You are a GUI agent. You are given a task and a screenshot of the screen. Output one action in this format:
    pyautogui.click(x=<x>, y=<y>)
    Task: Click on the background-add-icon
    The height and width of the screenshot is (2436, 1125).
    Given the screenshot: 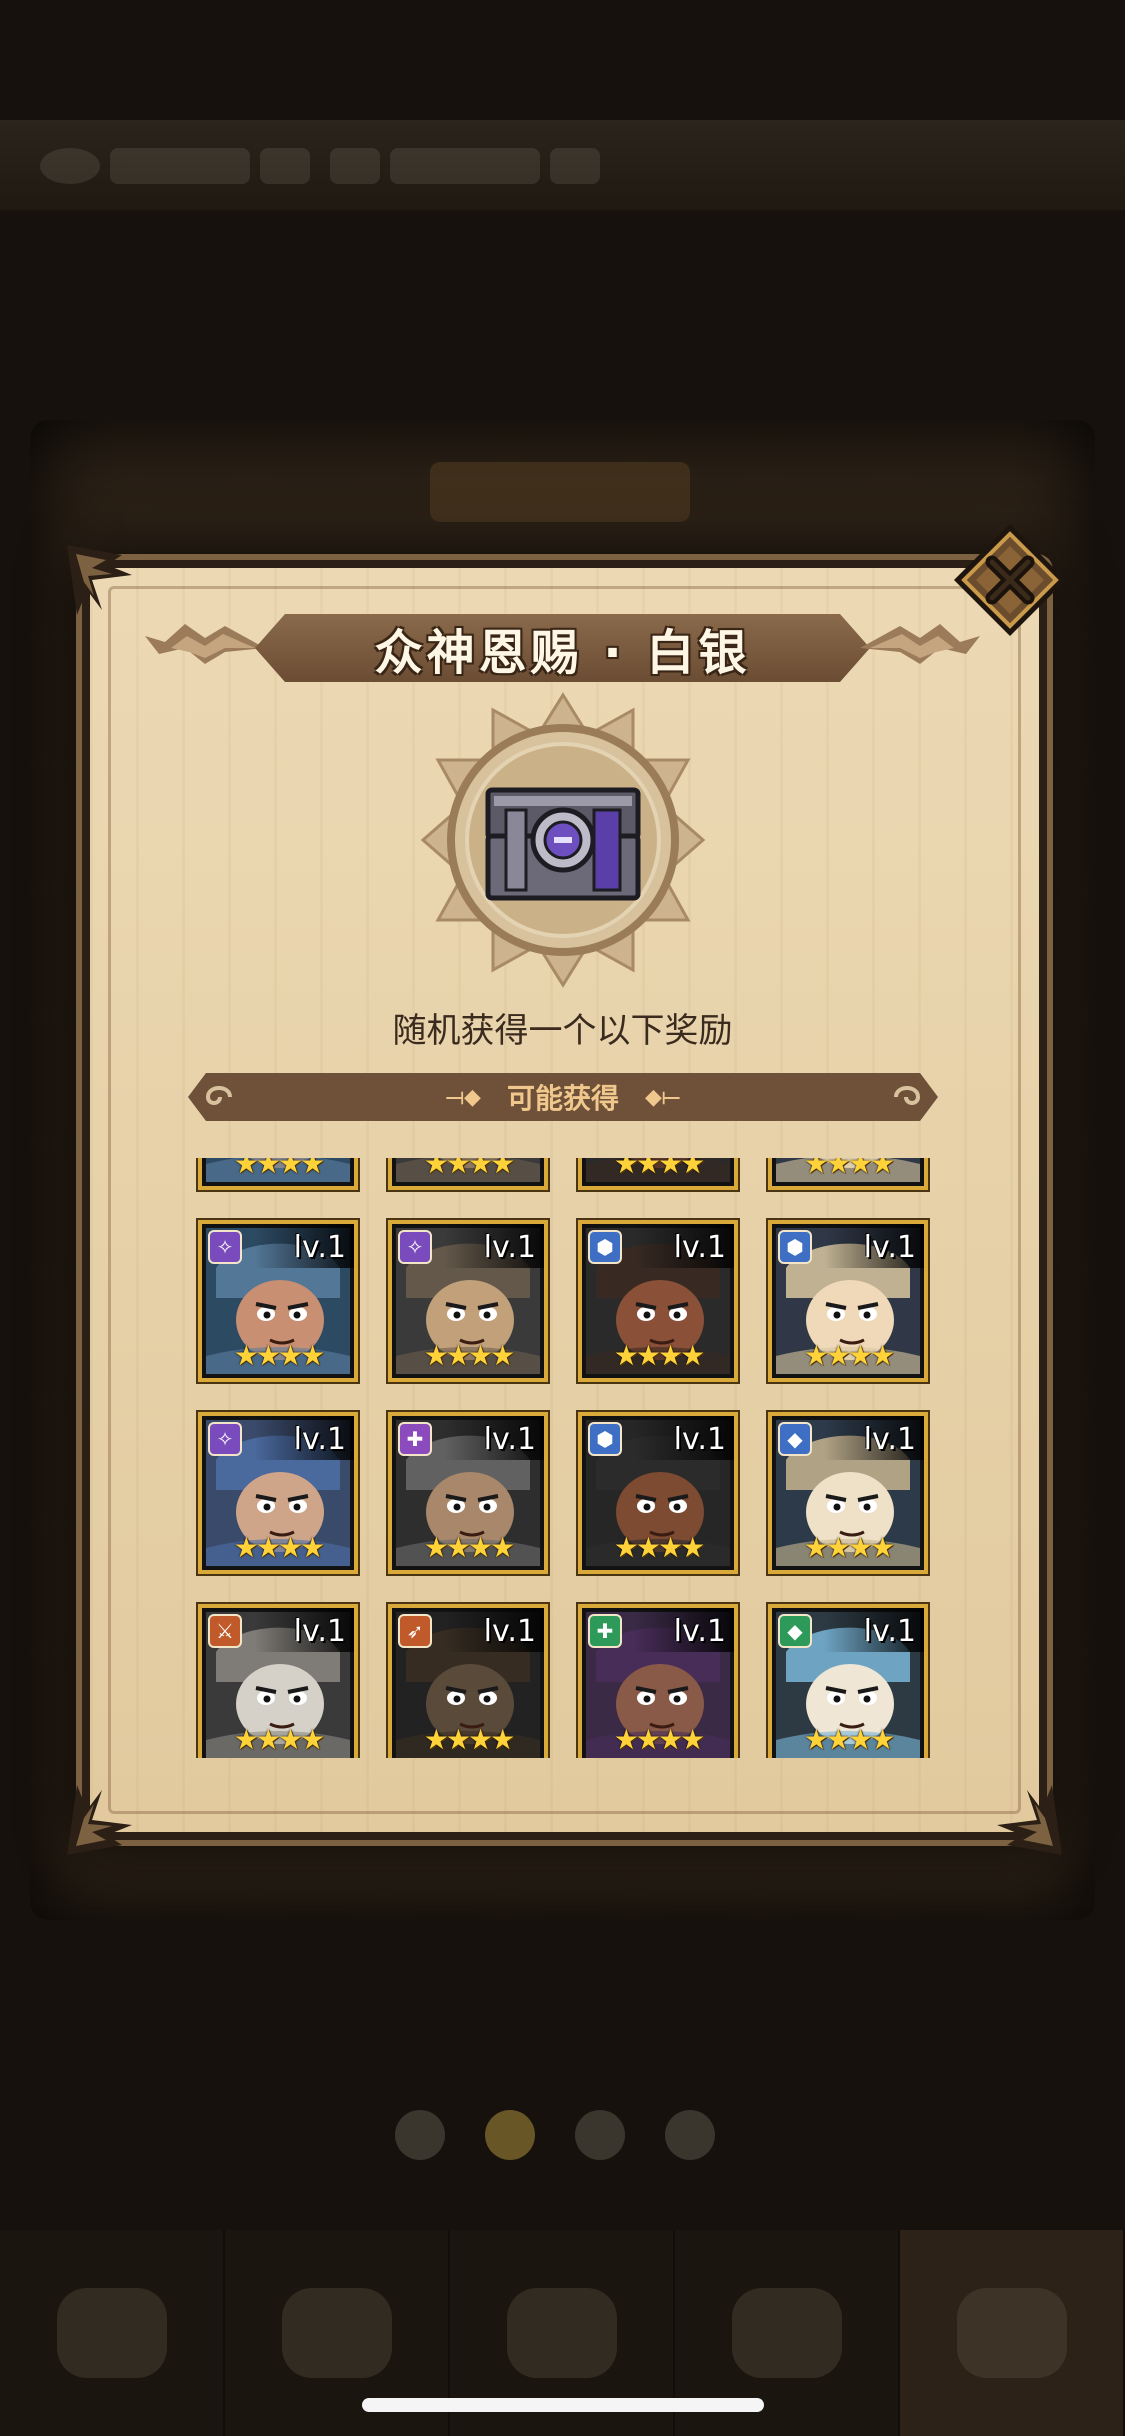 What is the action you would take?
    pyautogui.click(x=285, y=166)
    